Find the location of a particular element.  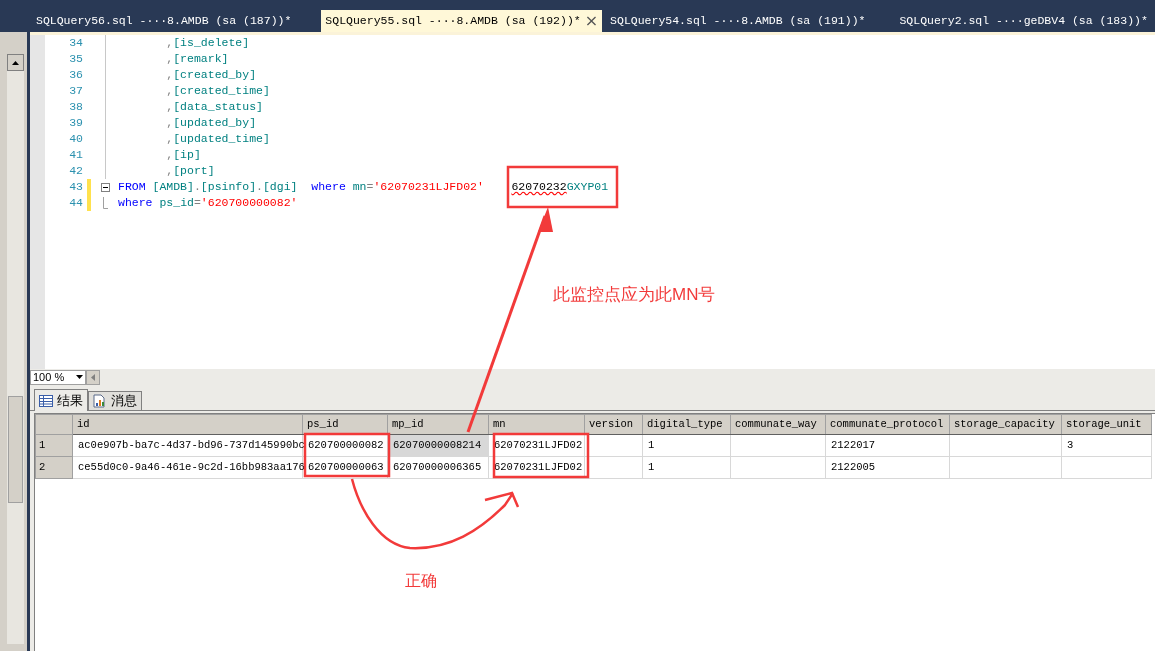

results-tab: 结果 is located at coordinates (61, 400).